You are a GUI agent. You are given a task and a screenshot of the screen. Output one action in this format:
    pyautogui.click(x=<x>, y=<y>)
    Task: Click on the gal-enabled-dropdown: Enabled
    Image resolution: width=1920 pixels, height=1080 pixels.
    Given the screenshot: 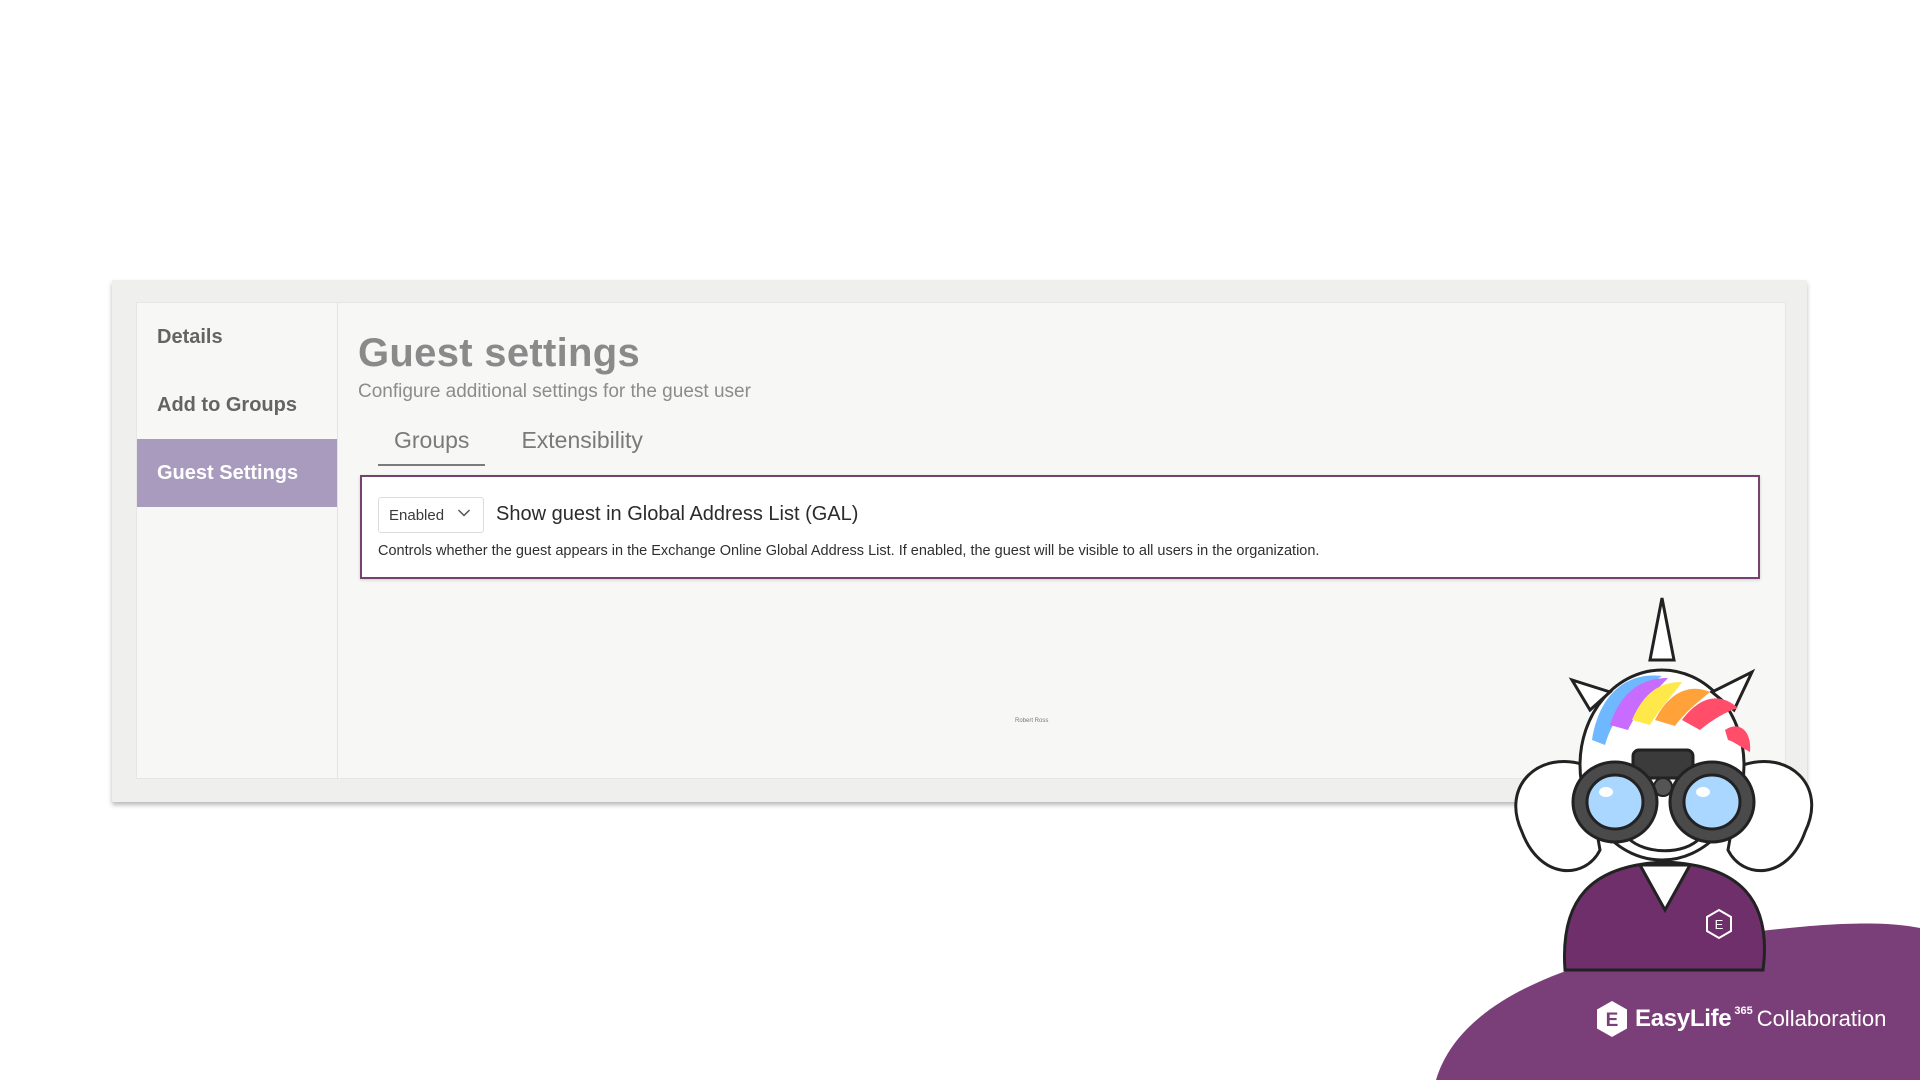 What is the action you would take?
    pyautogui.click(x=431, y=515)
    